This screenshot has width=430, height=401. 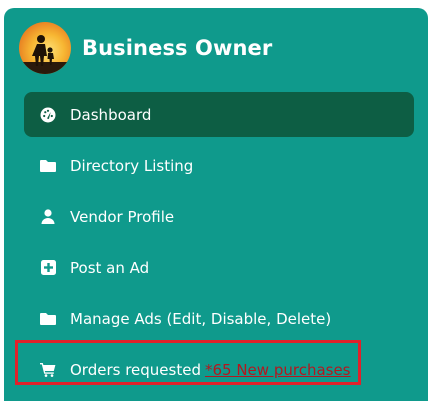 What do you see at coordinates (111, 114) in the screenshot?
I see `sidebar-item-label: Dashboard` at bounding box center [111, 114].